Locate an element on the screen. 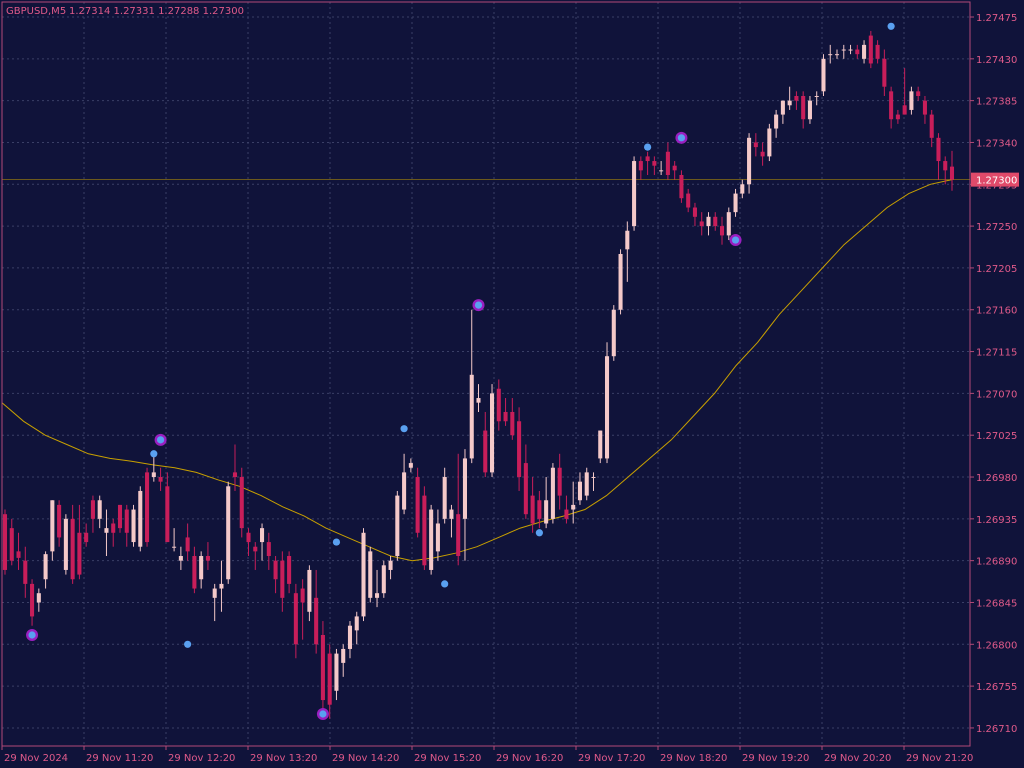 Image resolution: width=1024 pixels, height=768 pixels. time-axis-label: 29 Nov 2024 is located at coordinates (36, 758).